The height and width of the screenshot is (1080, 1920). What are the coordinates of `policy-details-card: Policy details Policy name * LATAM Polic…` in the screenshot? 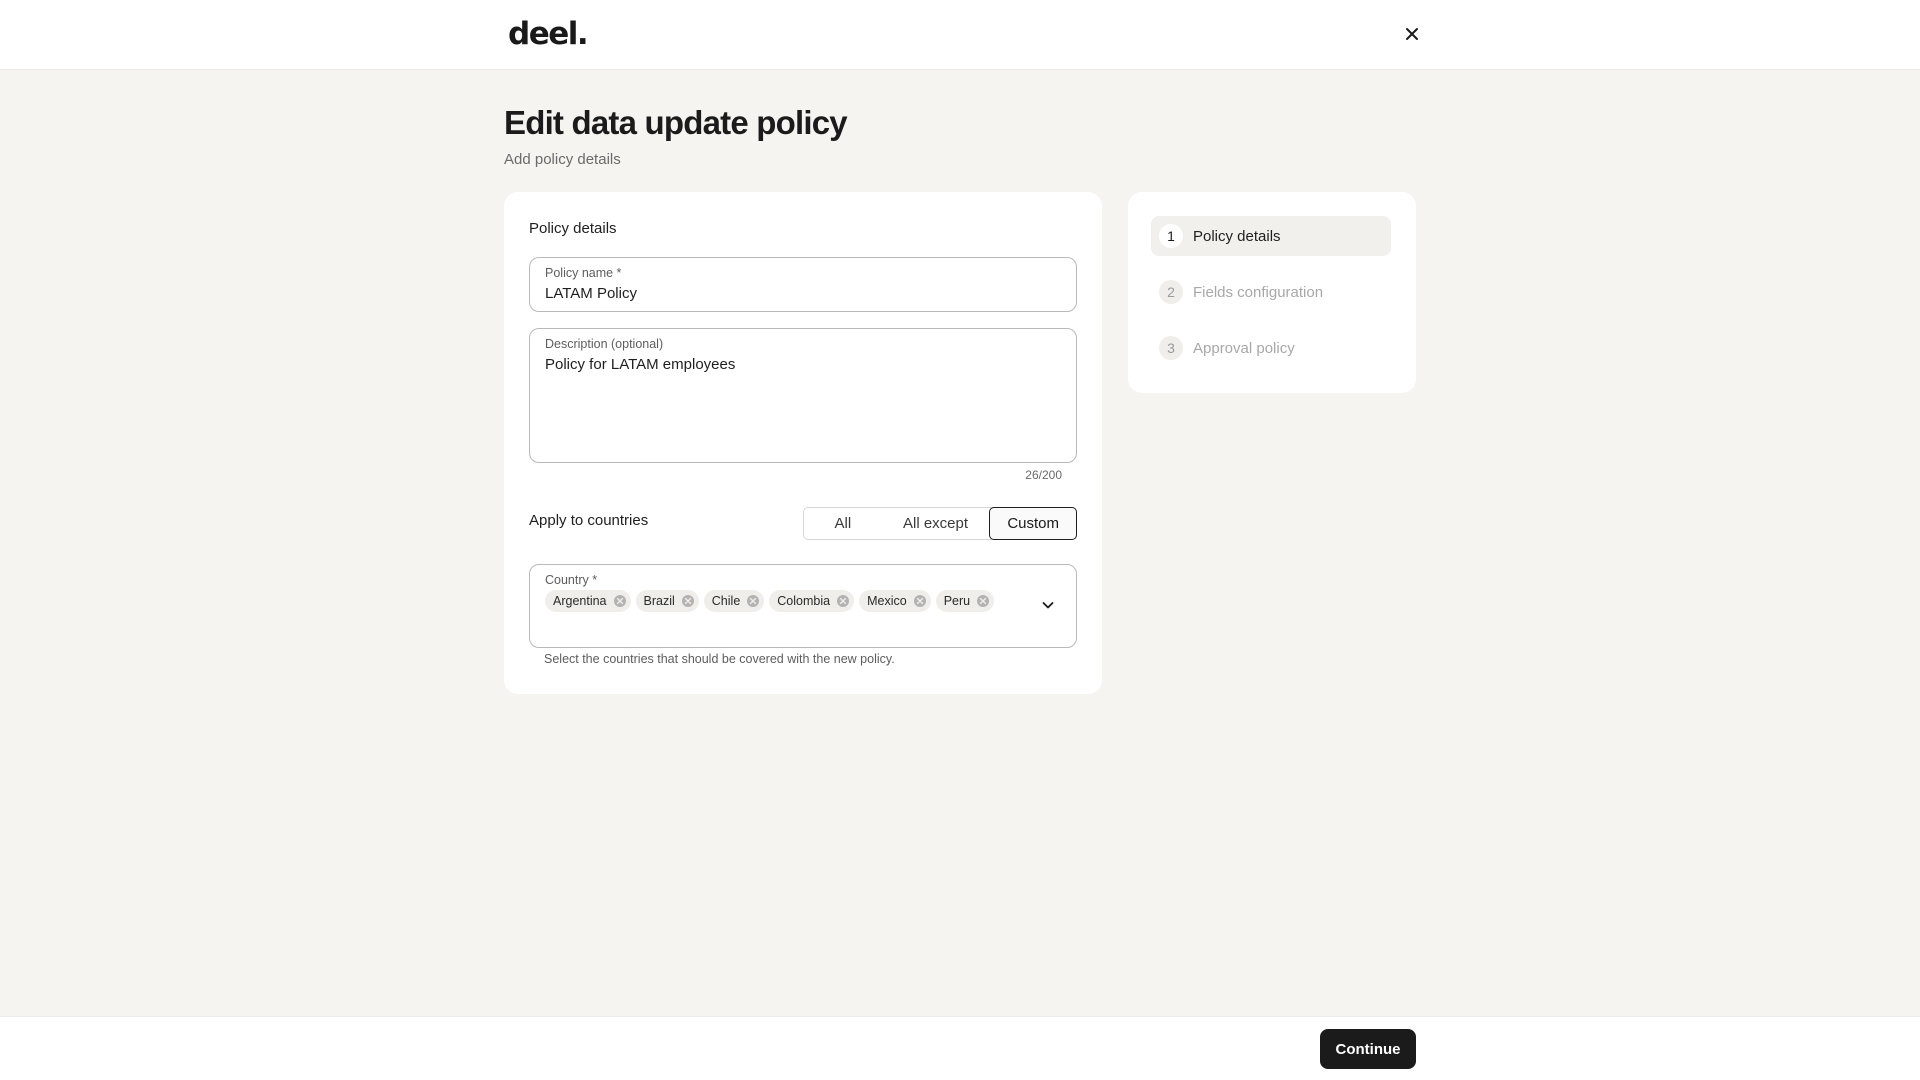 It's located at (803, 443).